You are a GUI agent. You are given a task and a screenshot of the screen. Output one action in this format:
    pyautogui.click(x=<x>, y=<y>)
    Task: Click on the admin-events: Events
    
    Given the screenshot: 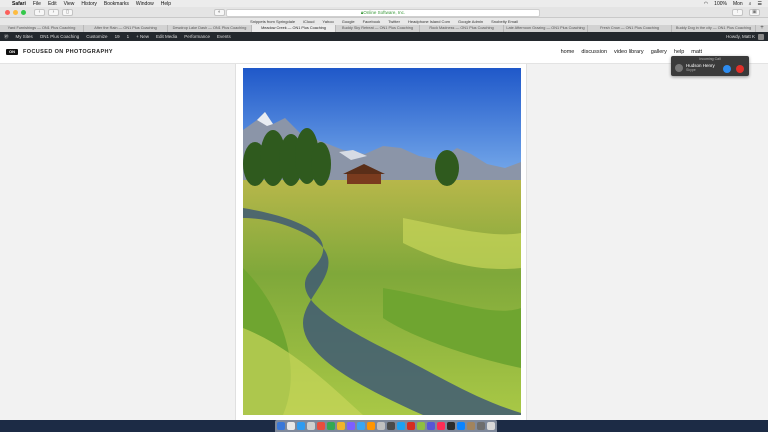 What is the action you would take?
    pyautogui.click(x=224, y=36)
    